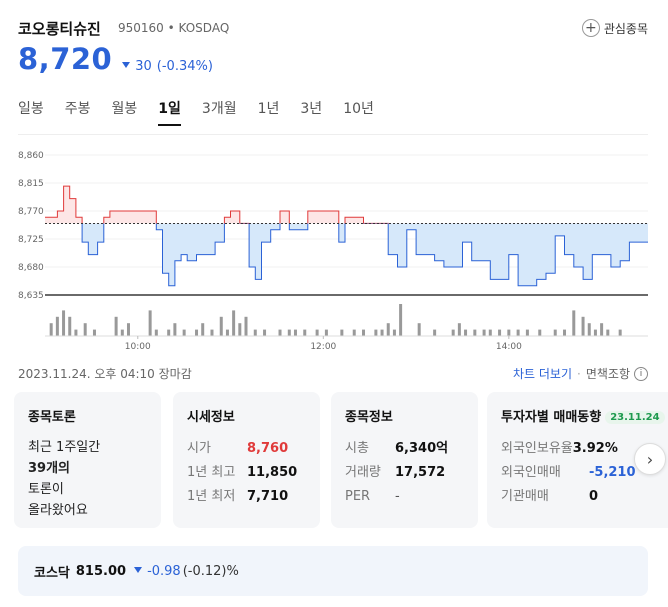 This screenshot has height=607, width=668. Describe the element at coordinates (422, 448) in the screenshot. I see `market-cap-value: 6,340억` at that location.